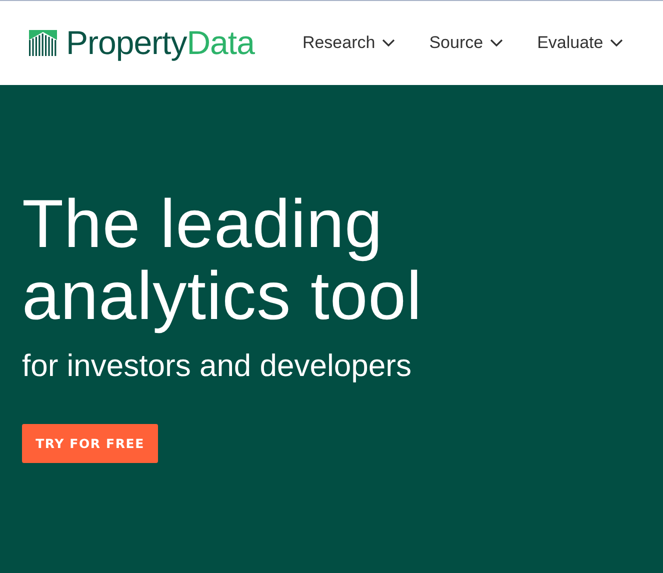 Image resolution: width=663 pixels, height=573 pixels. Describe the element at coordinates (217, 366) in the screenshot. I see `hero-subtitle: for investors and developers` at that location.